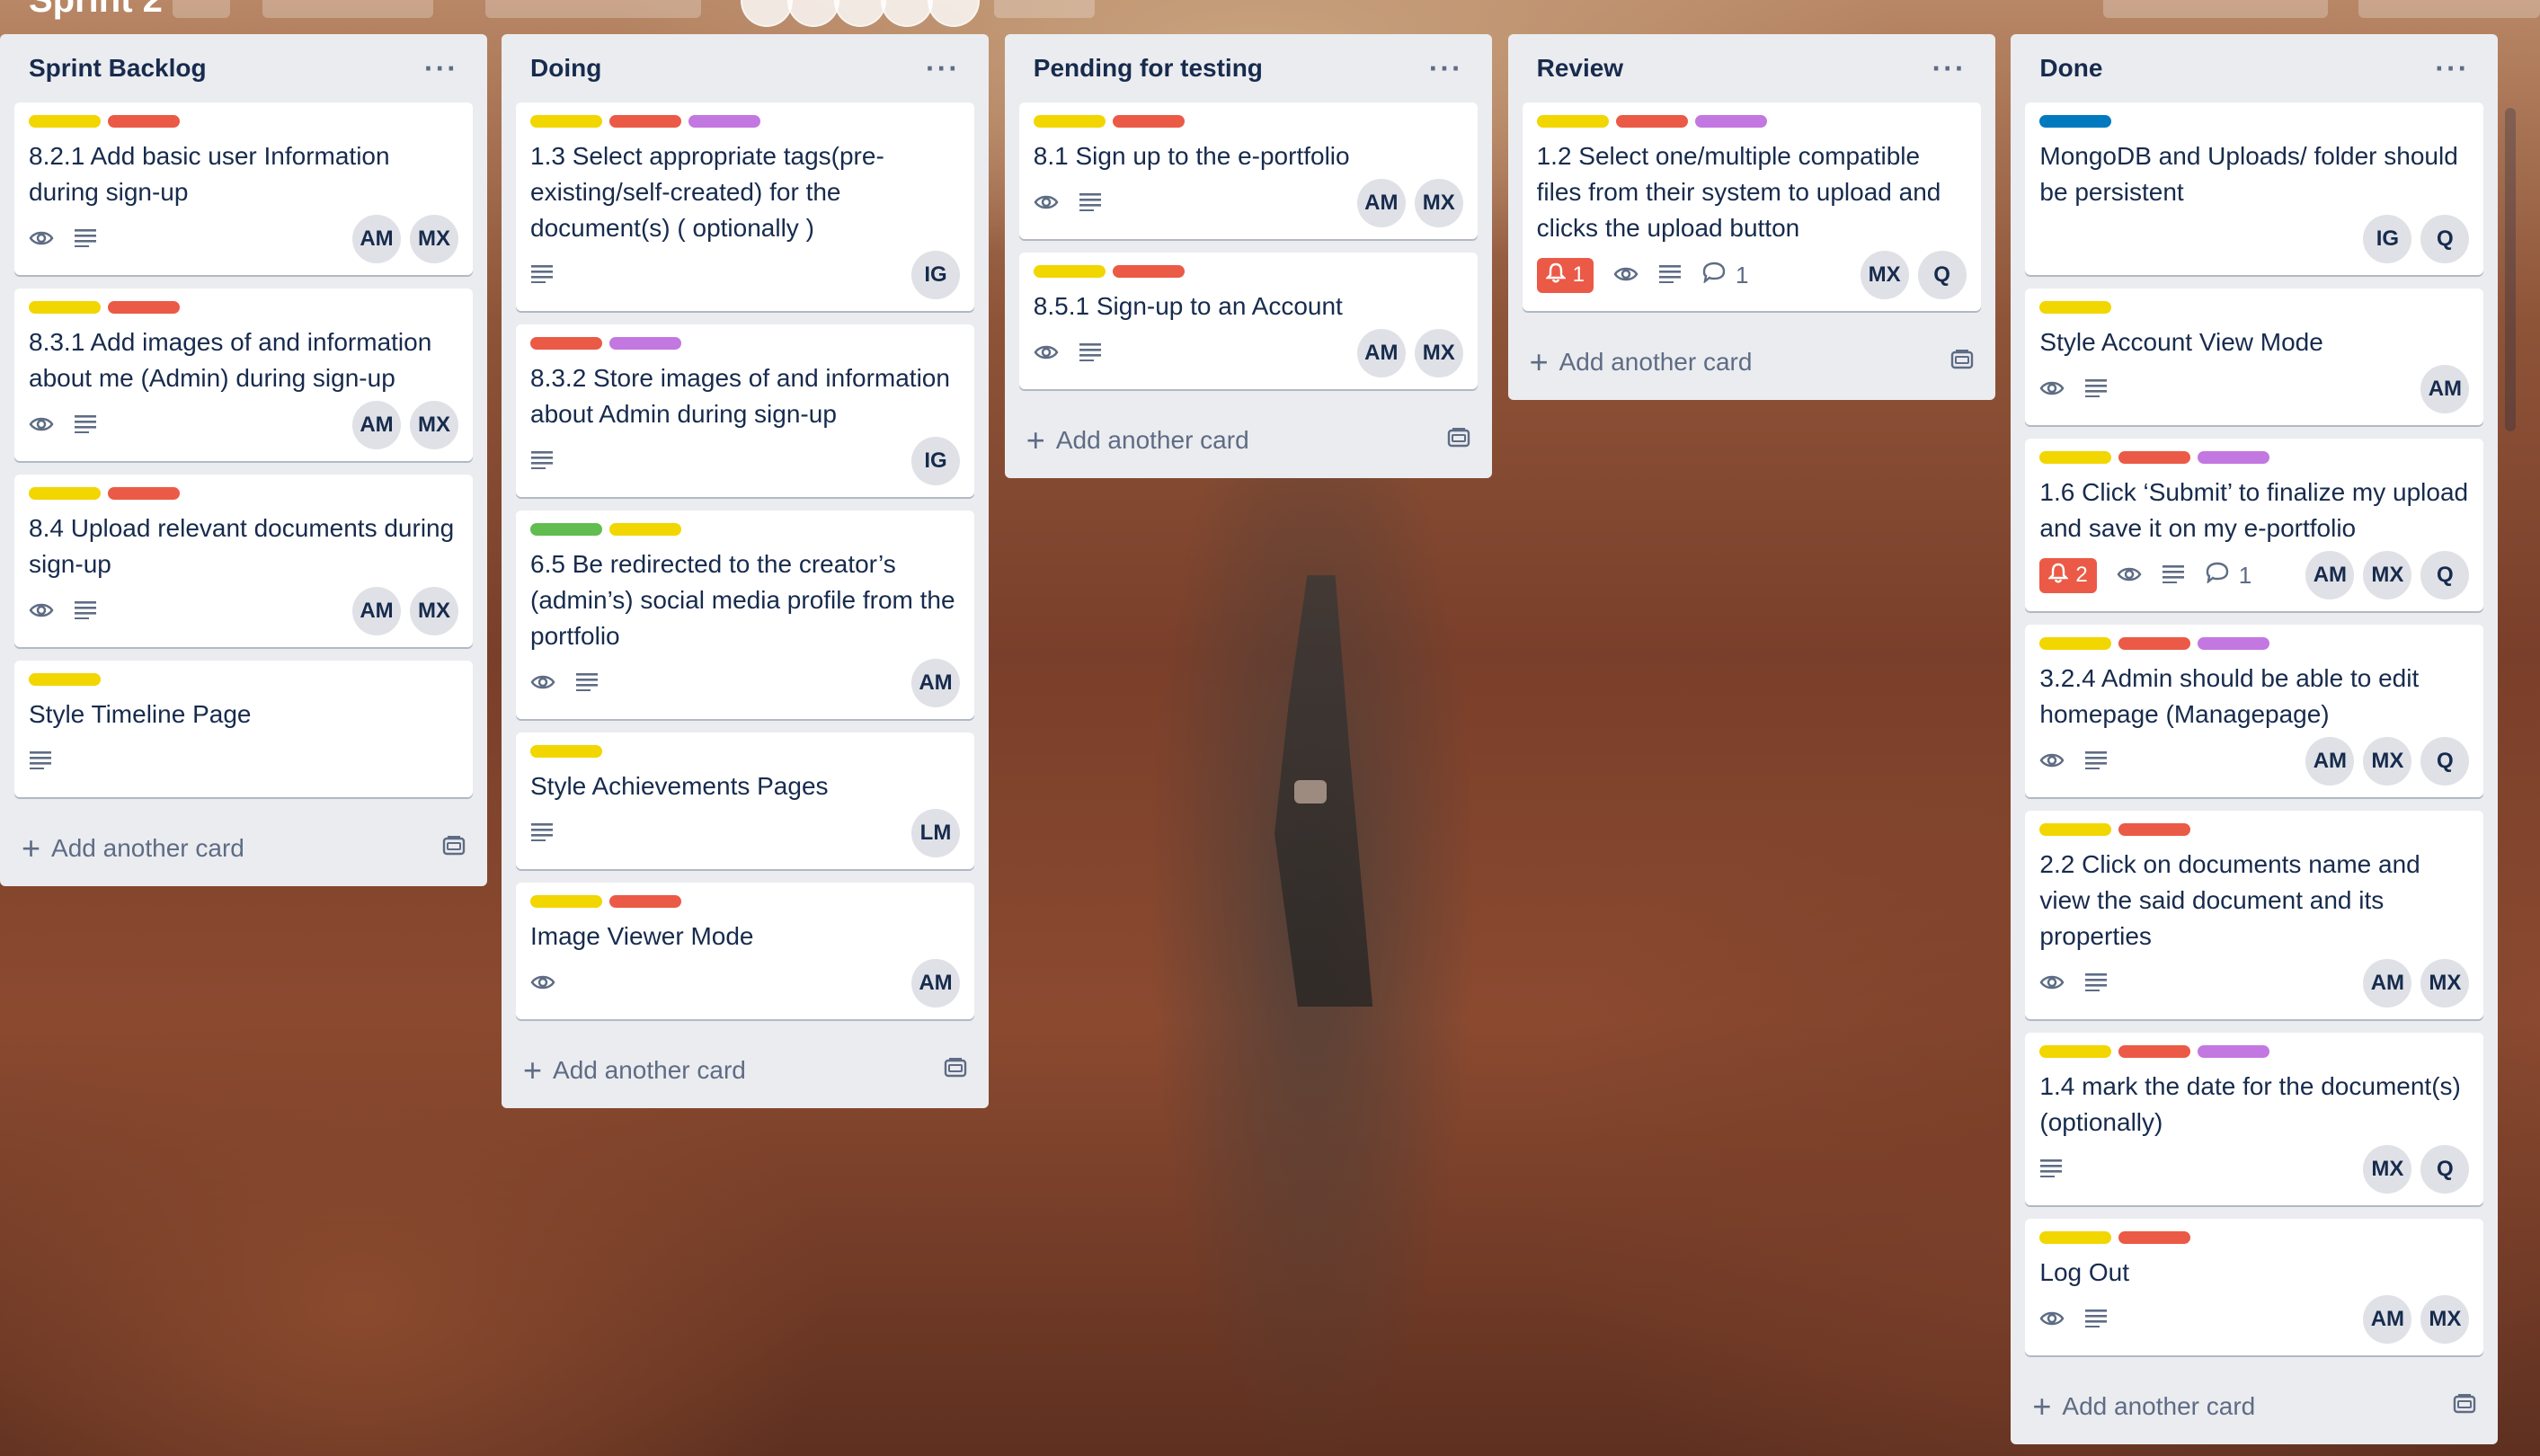 The image size is (2540, 1456). What do you see at coordinates (2449, 9) in the screenshot?
I see `show-menu-button` at bounding box center [2449, 9].